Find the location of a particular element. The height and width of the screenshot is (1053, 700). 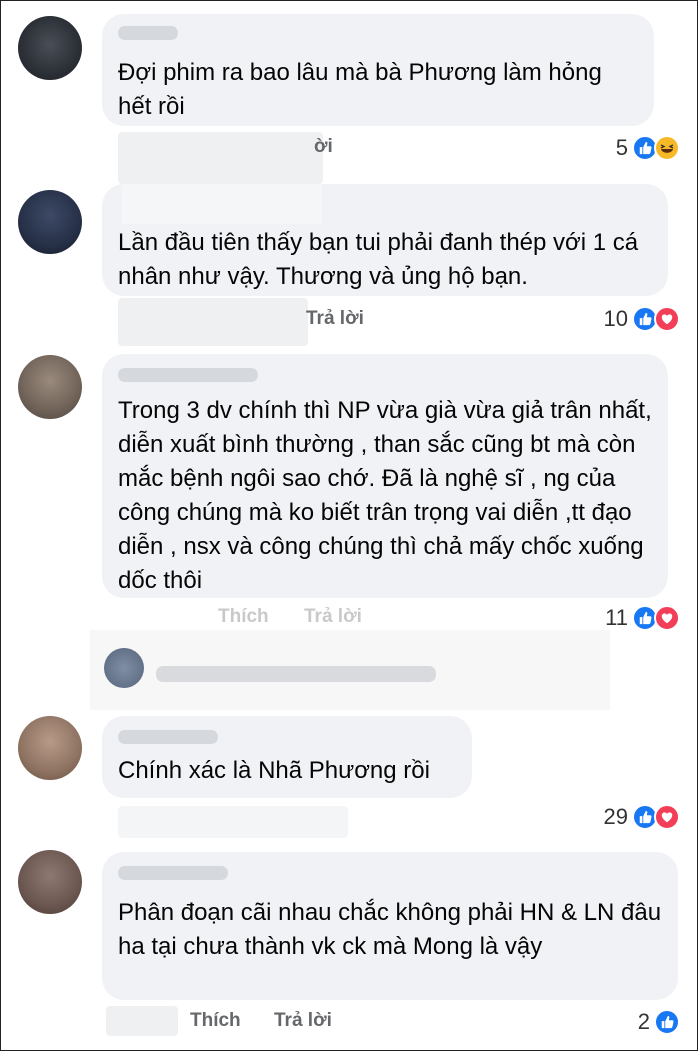

reaction-count: 29 is located at coordinates (615, 816).